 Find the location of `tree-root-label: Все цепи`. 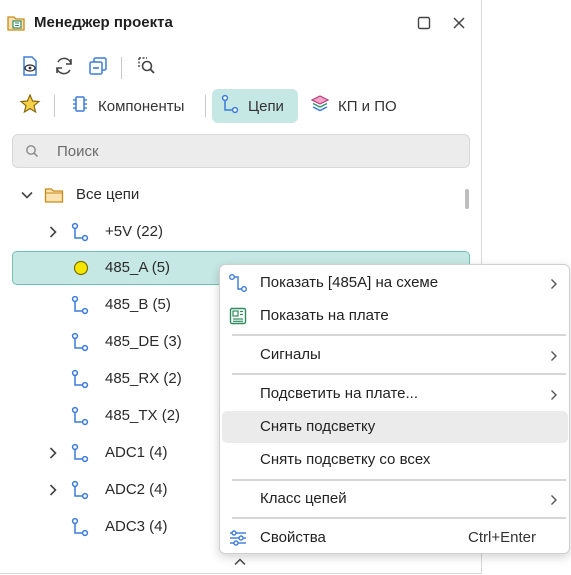

tree-root-label: Все цепи is located at coordinates (108, 194).